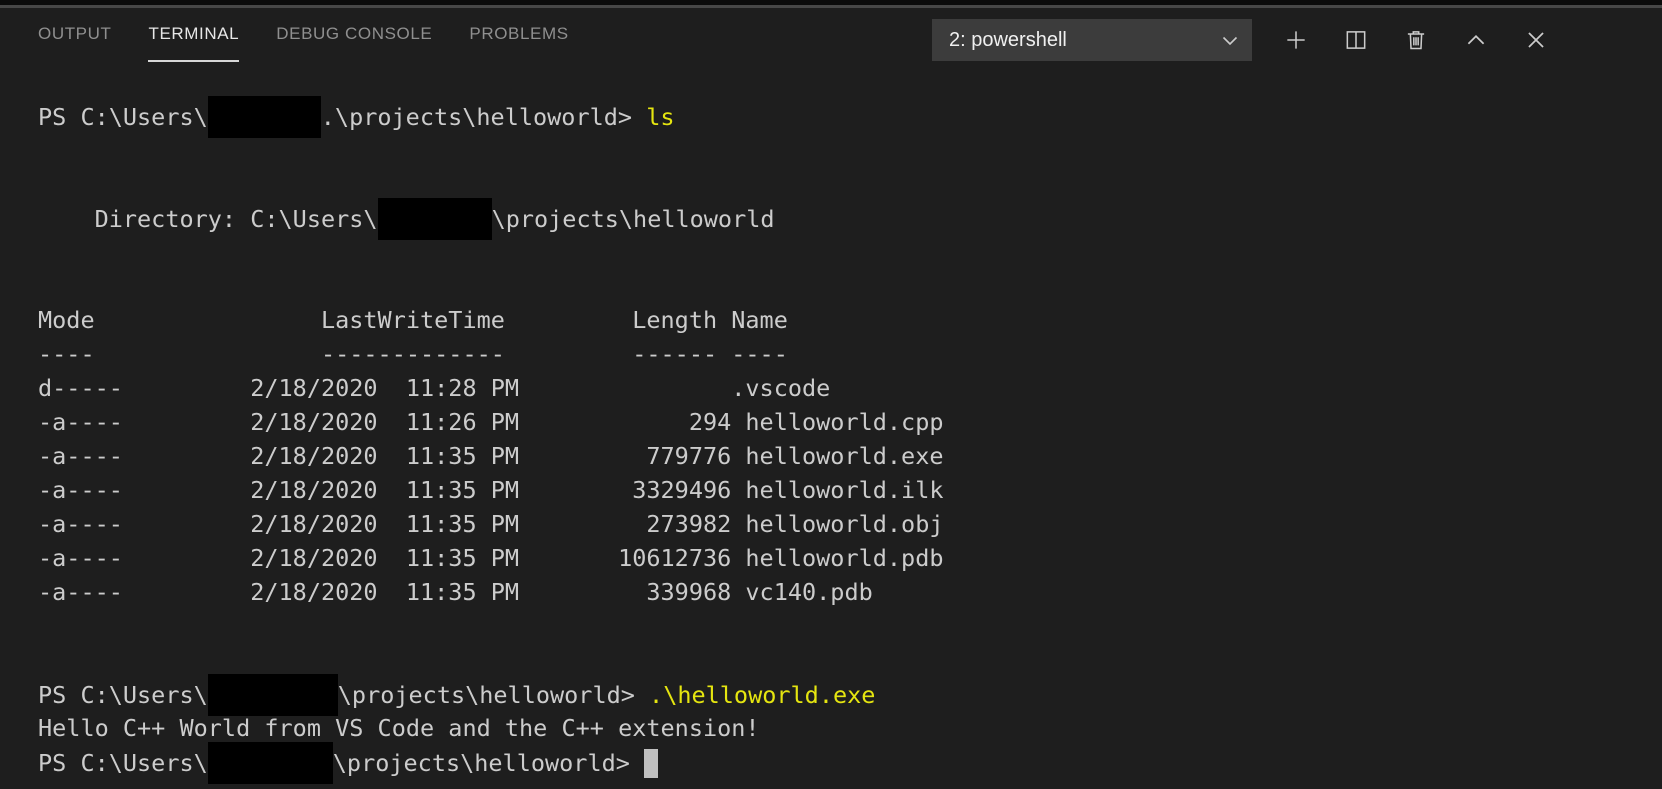 The width and height of the screenshot is (1662, 789). I want to click on maximize-panel-button, so click(1476, 40).